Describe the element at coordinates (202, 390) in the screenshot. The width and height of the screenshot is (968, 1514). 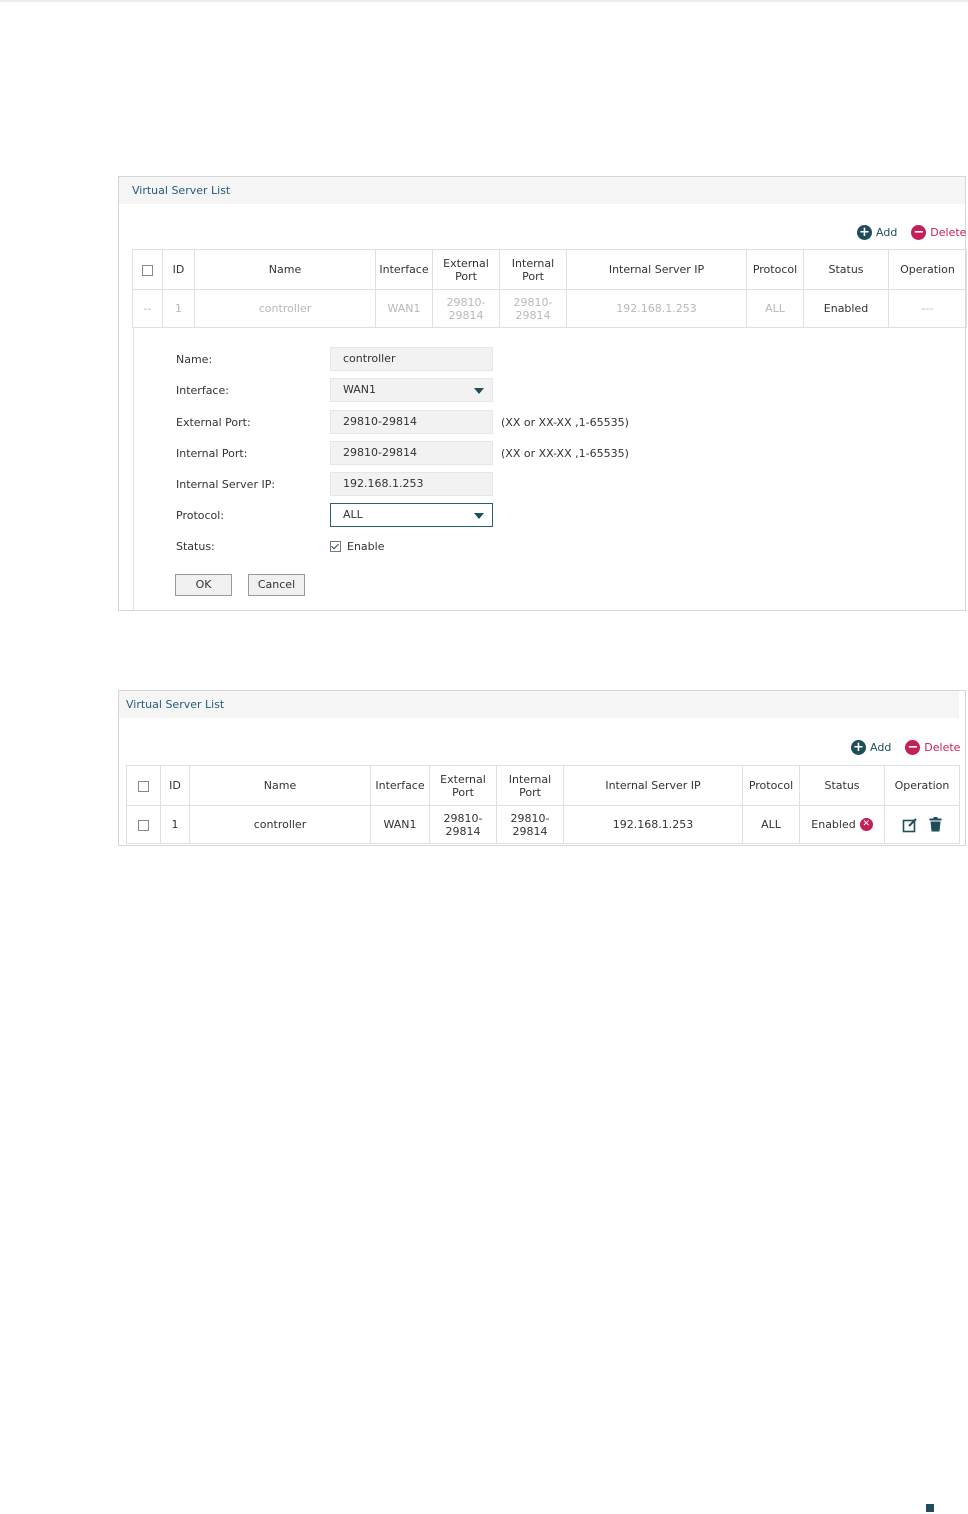
I see `interface-label: Interface:` at that location.